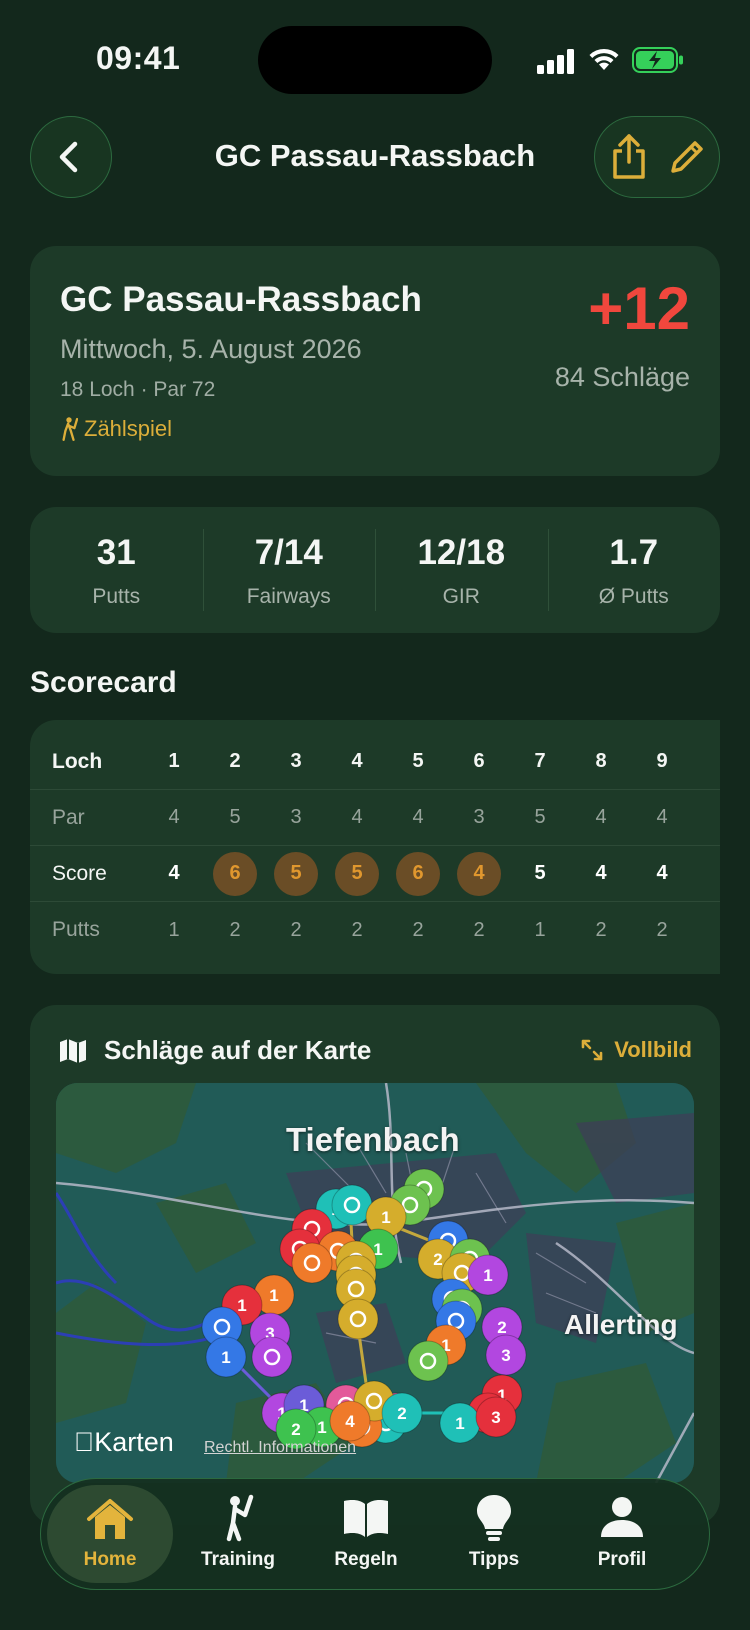 Image resolution: width=750 pixels, height=1630 pixels. Describe the element at coordinates (375, 55) in the screenshot. I see `status-bar: 09:41` at that location.